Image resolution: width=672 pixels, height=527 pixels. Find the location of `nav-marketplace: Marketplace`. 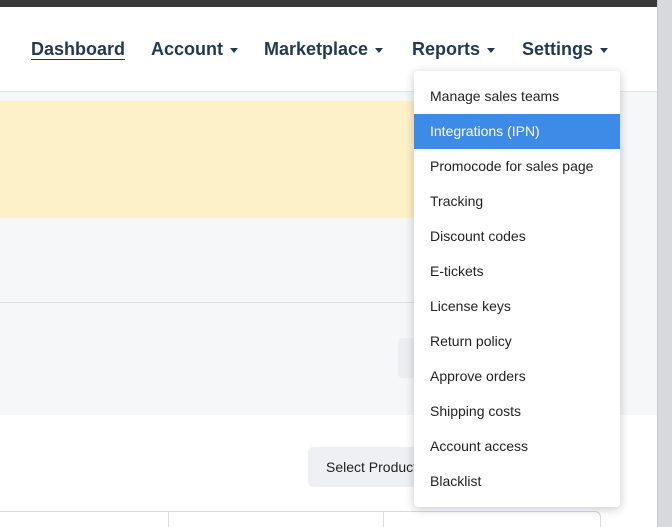

nav-marketplace: Marketplace is located at coordinates (324, 49).